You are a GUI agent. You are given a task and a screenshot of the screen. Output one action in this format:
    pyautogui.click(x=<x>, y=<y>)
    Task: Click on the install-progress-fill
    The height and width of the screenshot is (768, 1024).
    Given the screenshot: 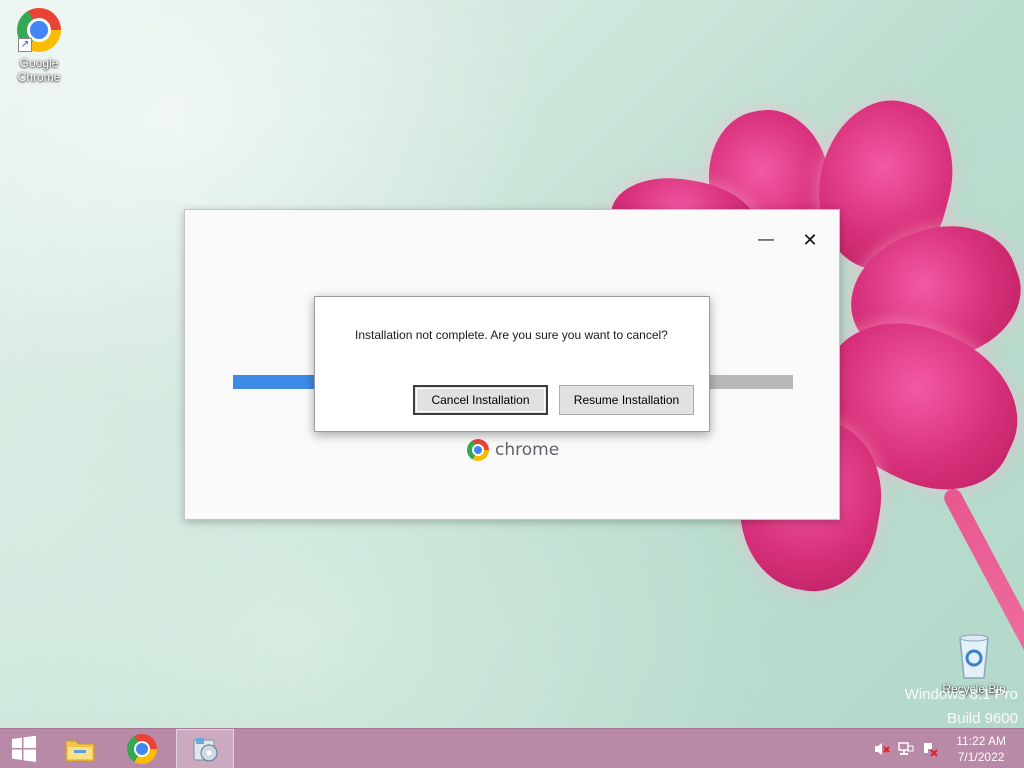 What is the action you would take?
    pyautogui.click(x=275, y=382)
    